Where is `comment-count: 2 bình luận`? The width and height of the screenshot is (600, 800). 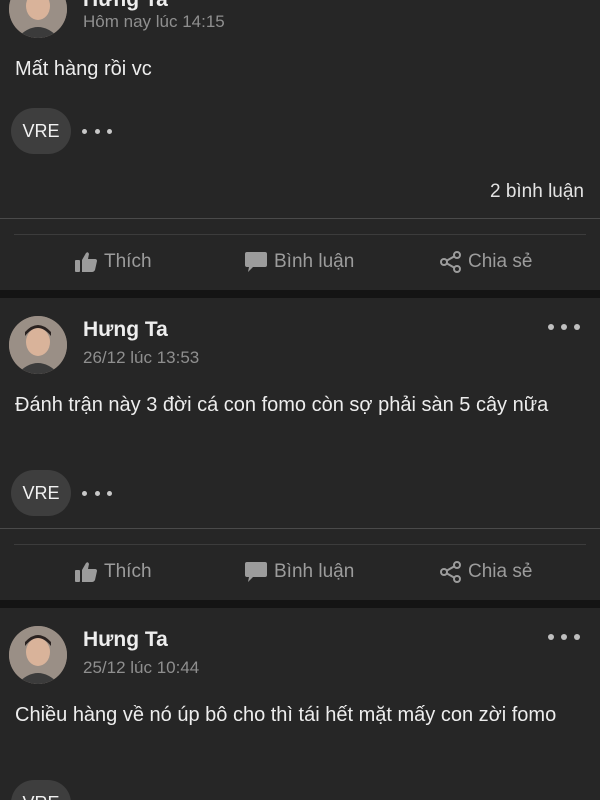 comment-count: 2 bình luận is located at coordinates (537, 192).